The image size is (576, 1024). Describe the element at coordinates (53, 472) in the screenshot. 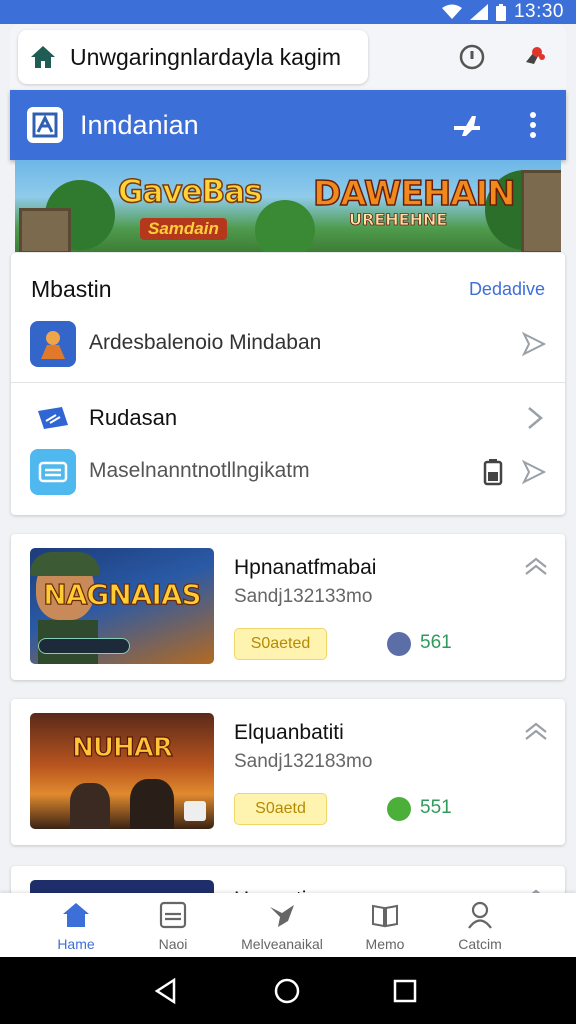

I see `card-icon` at that location.